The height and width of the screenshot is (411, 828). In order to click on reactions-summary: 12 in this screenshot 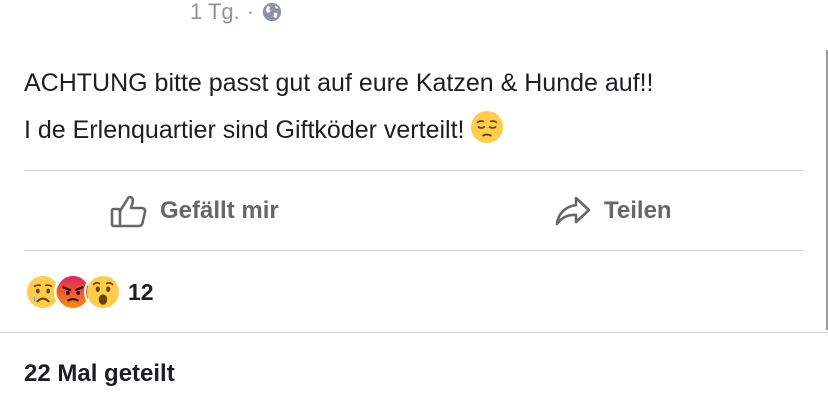, I will do `click(89, 292)`.